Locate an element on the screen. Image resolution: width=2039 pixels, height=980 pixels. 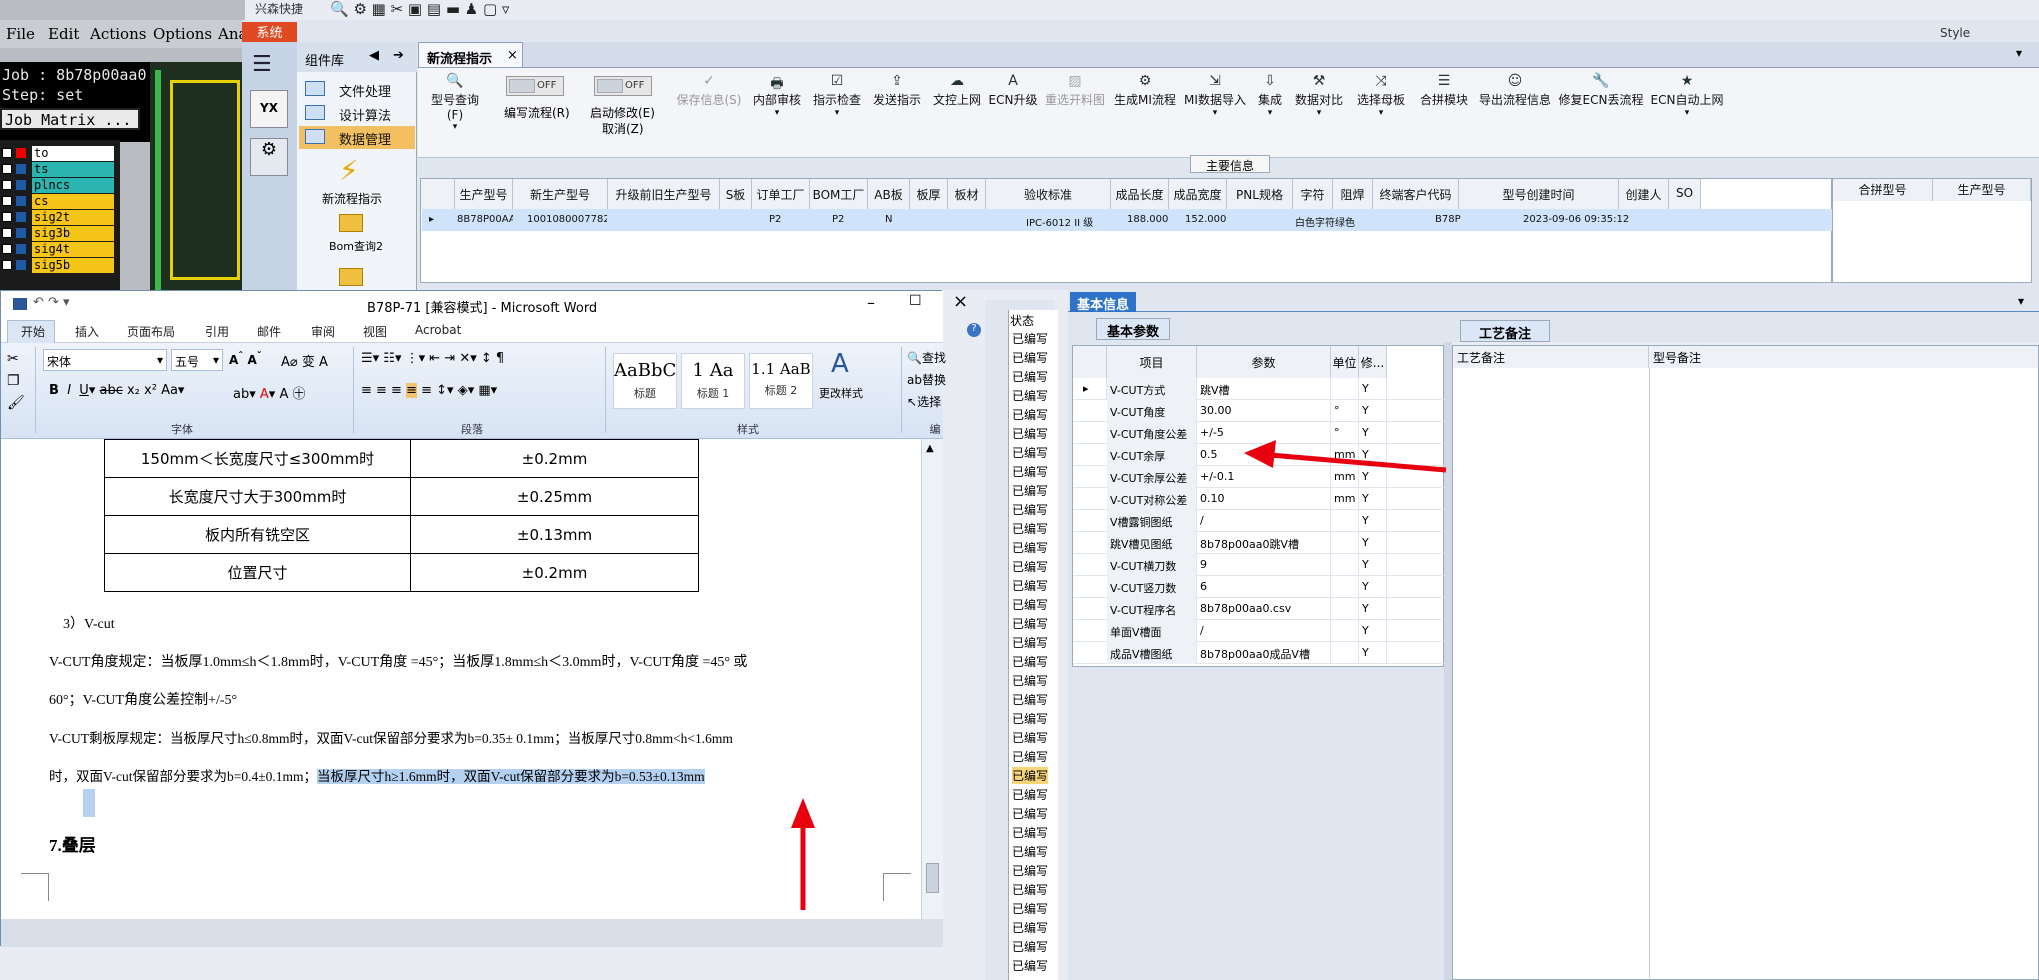
col-header: 生产型号 is located at coordinates (1982, 190).